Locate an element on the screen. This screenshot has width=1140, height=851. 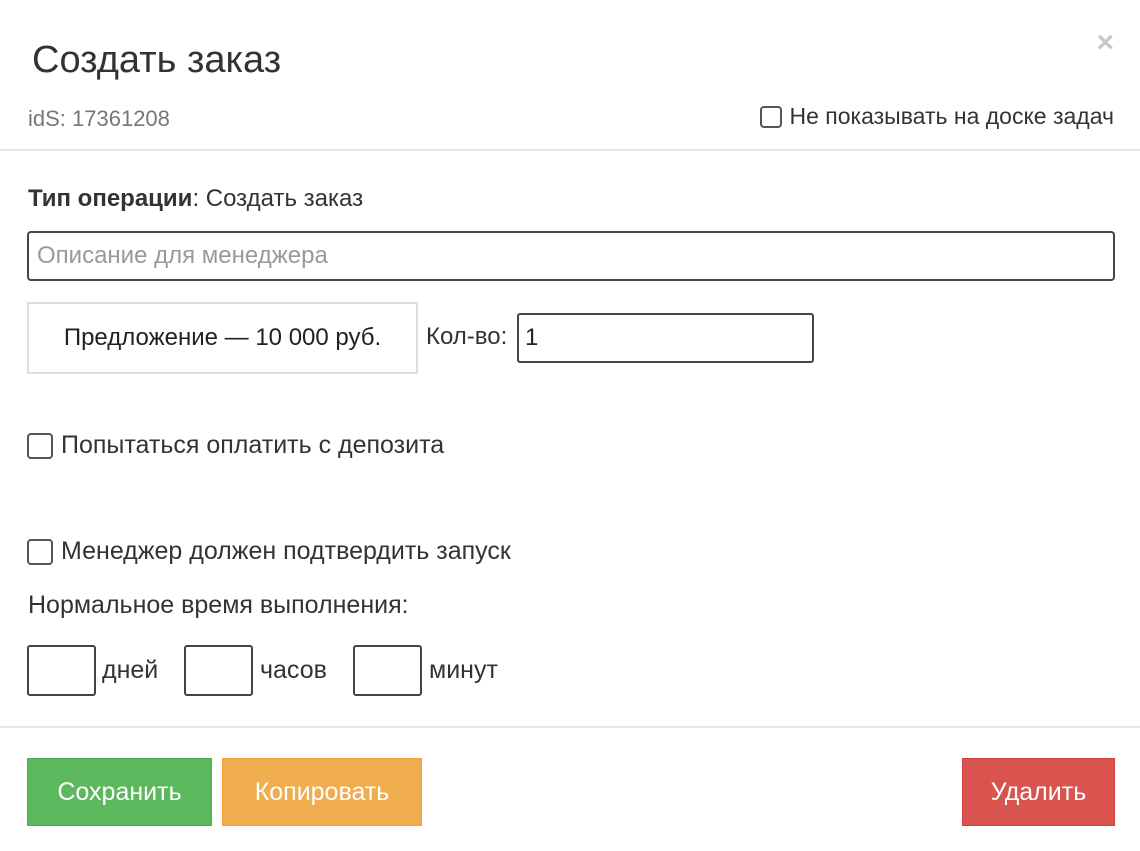
hide-from-board-checkbox is located at coordinates (770, 116).